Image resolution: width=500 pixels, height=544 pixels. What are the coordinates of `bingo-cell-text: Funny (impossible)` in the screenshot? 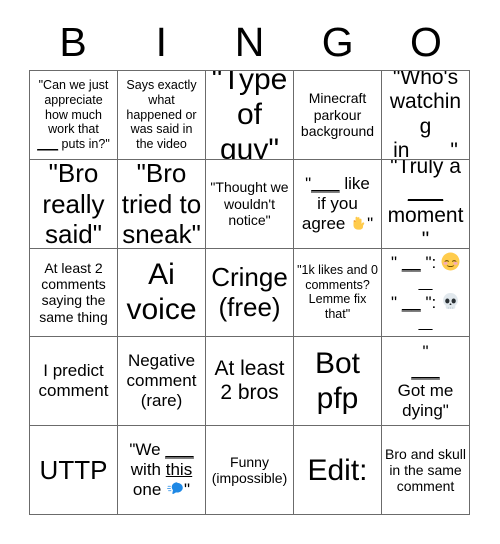 It's located at (249, 470).